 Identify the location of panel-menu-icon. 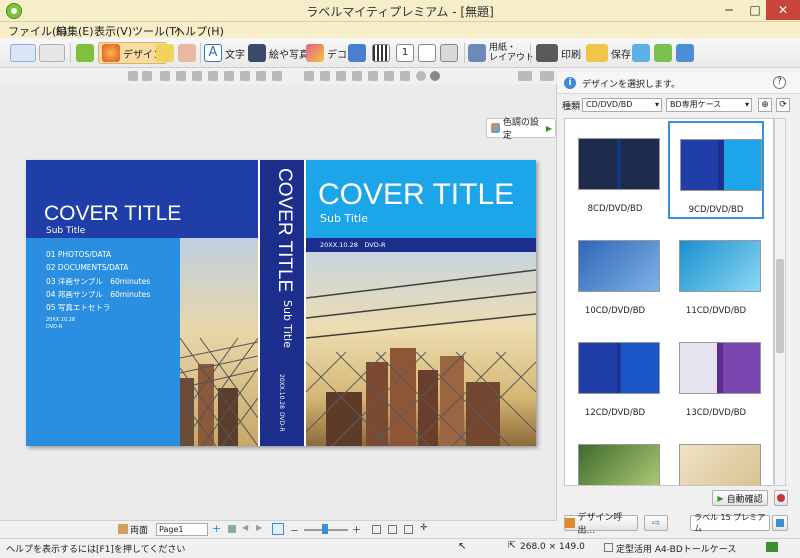
(547, 76).